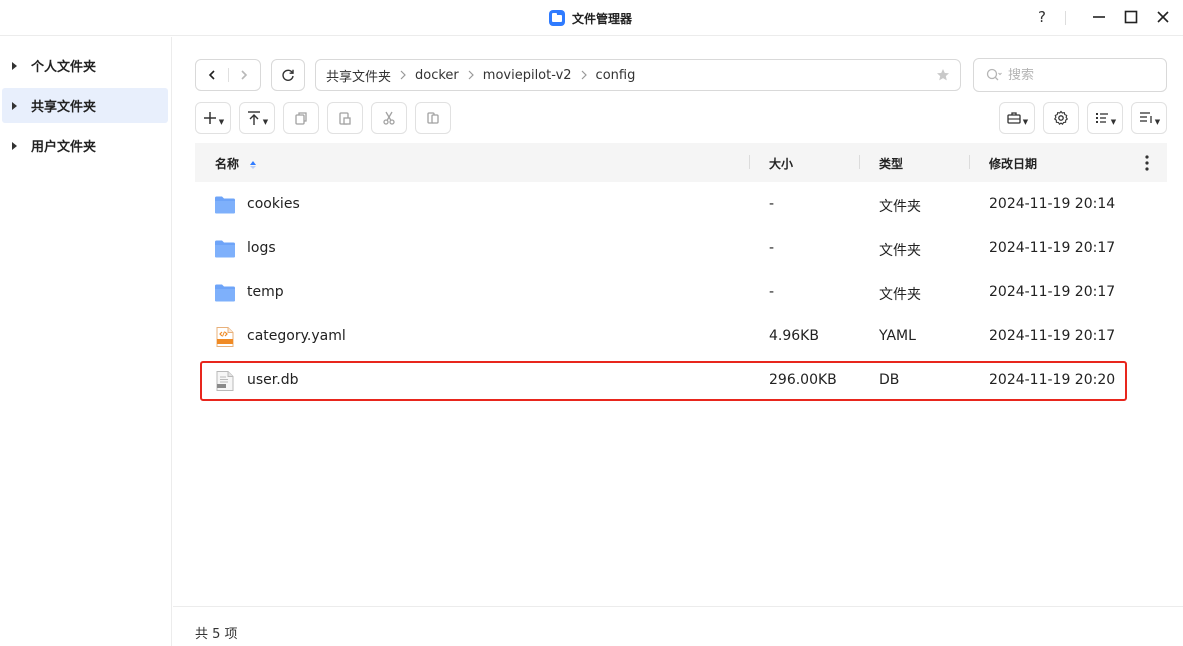 Image resolution: width=1183 pixels, height=646 pixels. What do you see at coordinates (527, 75) in the screenshot?
I see `breadcrumb-item-moviepilot-v2: moviepilot-v2` at bounding box center [527, 75].